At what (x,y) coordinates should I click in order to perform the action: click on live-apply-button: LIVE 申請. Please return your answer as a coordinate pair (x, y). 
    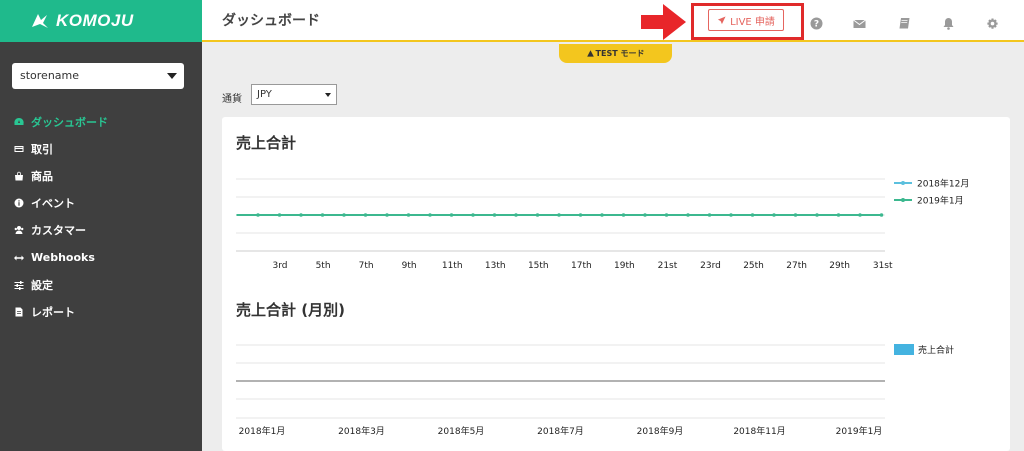
    Looking at the image, I should click on (746, 20).